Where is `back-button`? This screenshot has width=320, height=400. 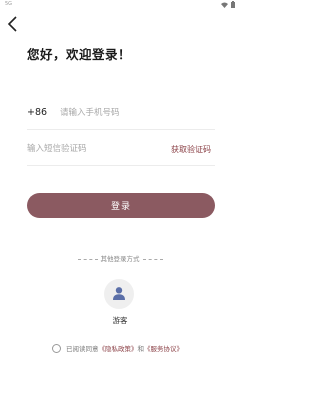
back-button is located at coordinates (14, 24).